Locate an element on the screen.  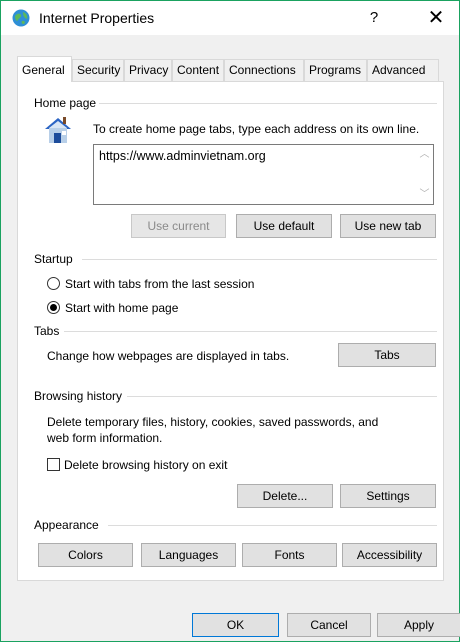
colors-button: Colors is located at coordinates (85, 555).